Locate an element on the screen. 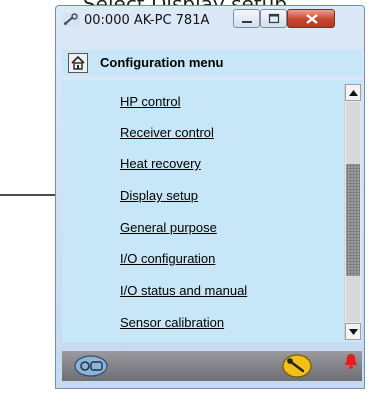 This screenshot has width=370, height=395. menu-item-sensor-calibration: Sensor calibration is located at coordinates (172, 322).